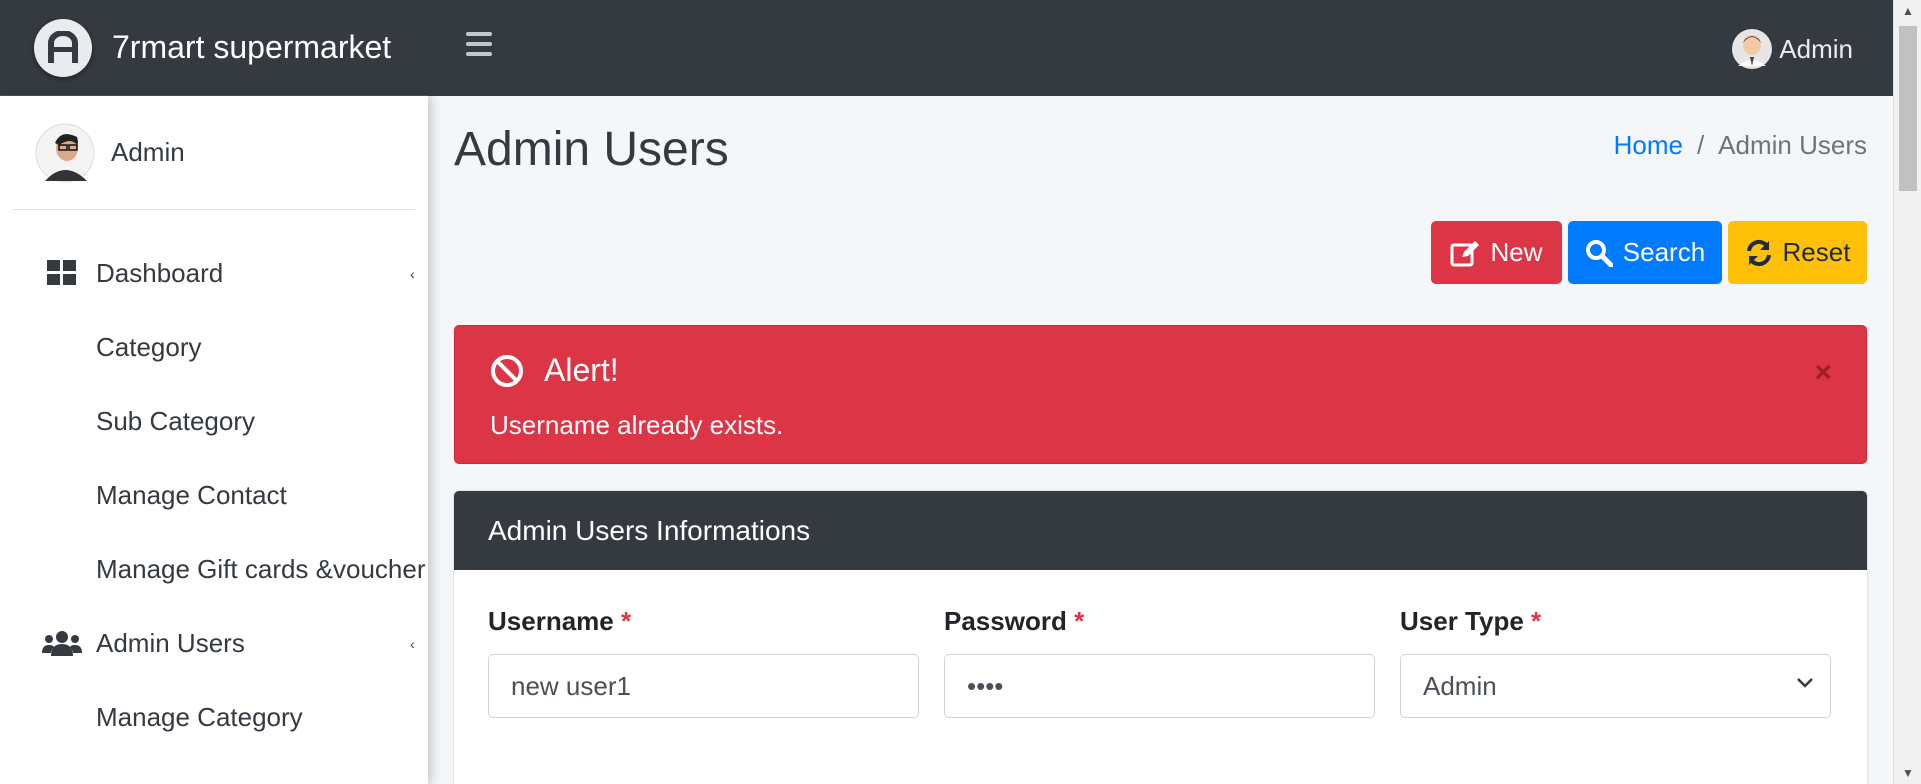 The image size is (1921, 784). Describe the element at coordinates (637, 425) in the screenshot. I see `alert-message: Username already exists.` at that location.